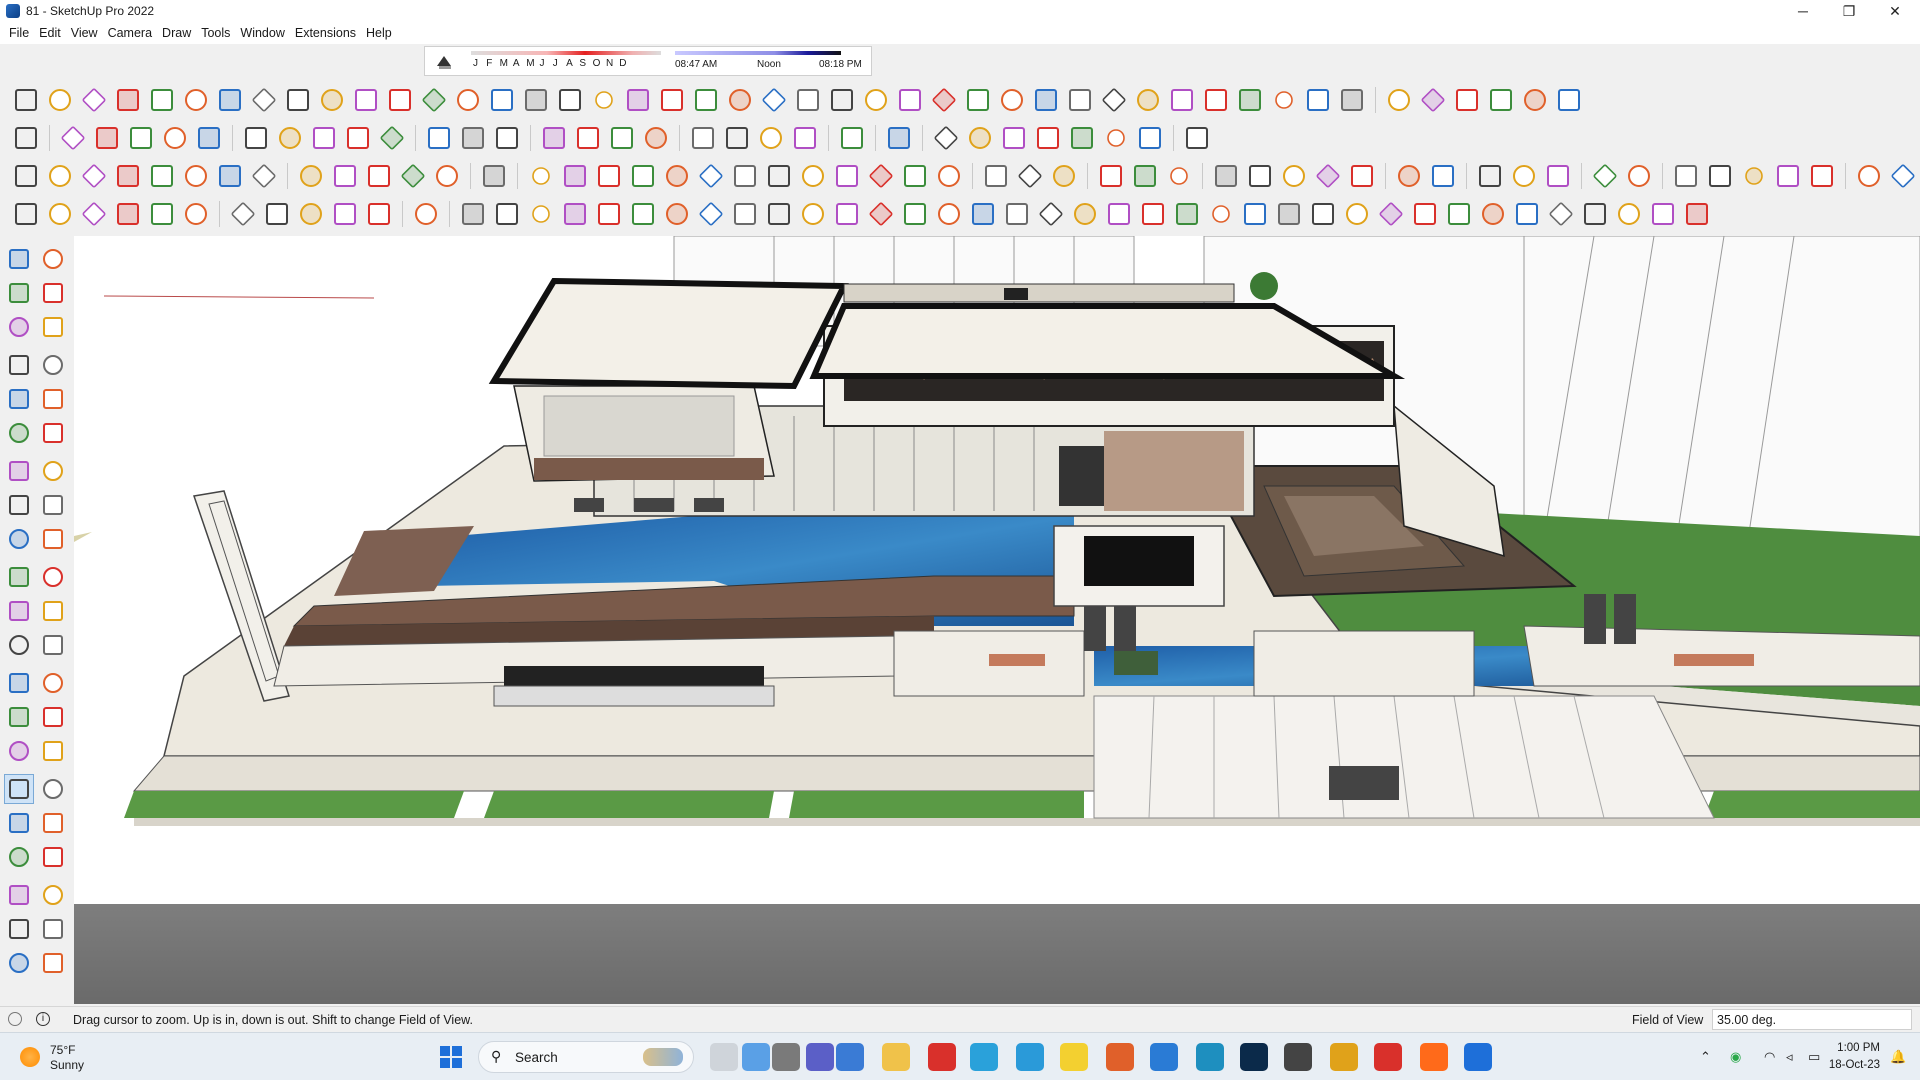 The image size is (1920, 1080). Describe the element at coordinates (1803, 11) in the screenshot. I see `minimize-button: ─` at that location.